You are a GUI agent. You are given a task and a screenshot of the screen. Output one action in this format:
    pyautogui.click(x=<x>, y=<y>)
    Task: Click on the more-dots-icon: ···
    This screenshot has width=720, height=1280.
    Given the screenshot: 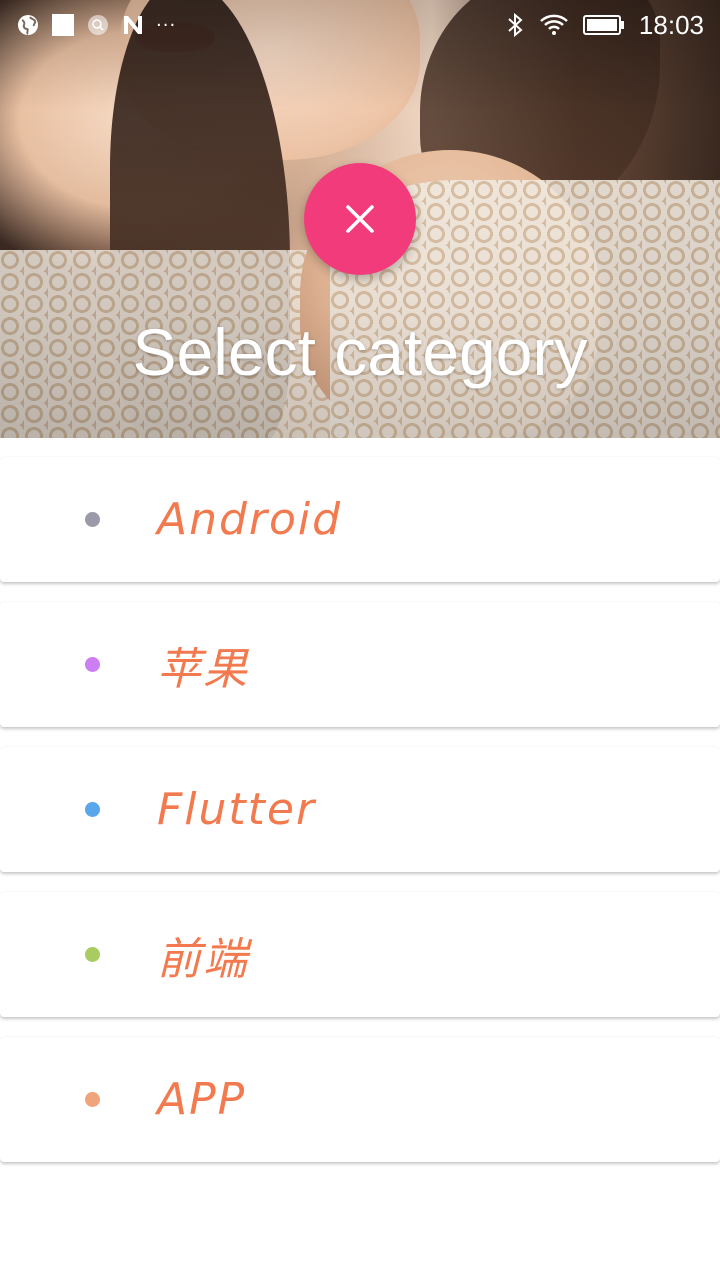 What is the action you would take?
    pyautogui.click(x=166, y=25)
    